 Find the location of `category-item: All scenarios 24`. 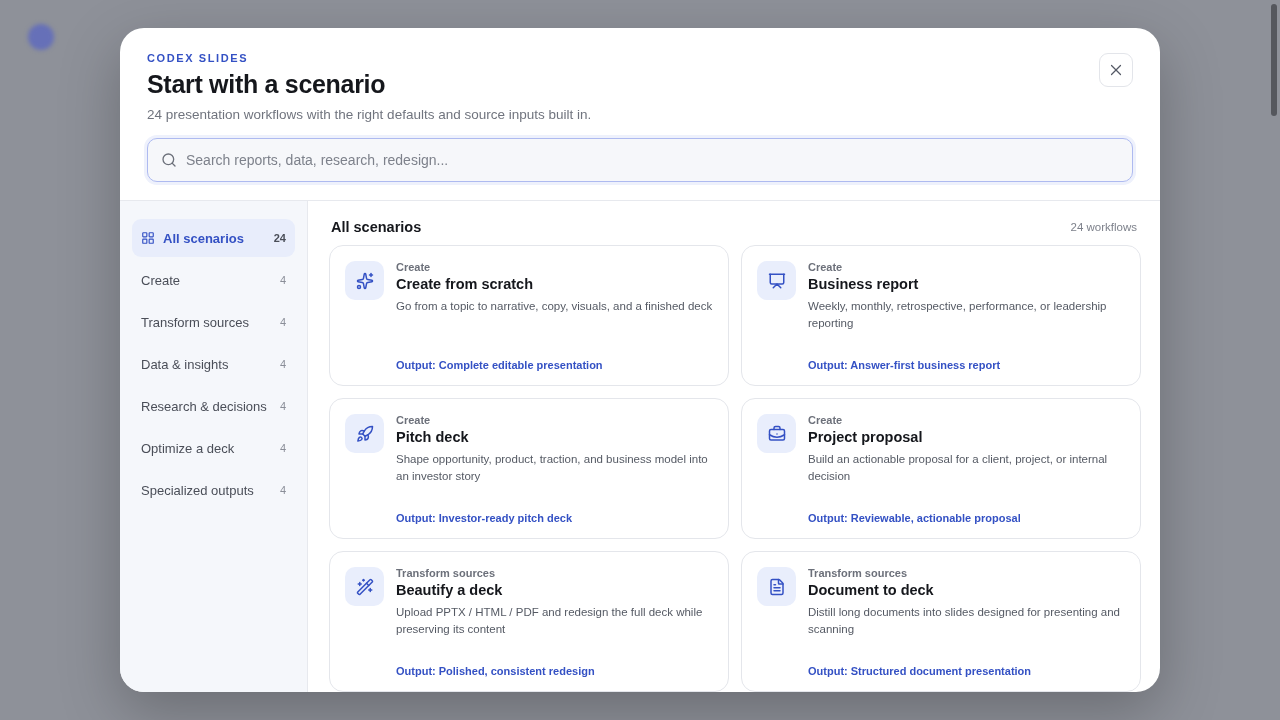

category-item: All scenarios 24 is located at coordinates (213, 238).